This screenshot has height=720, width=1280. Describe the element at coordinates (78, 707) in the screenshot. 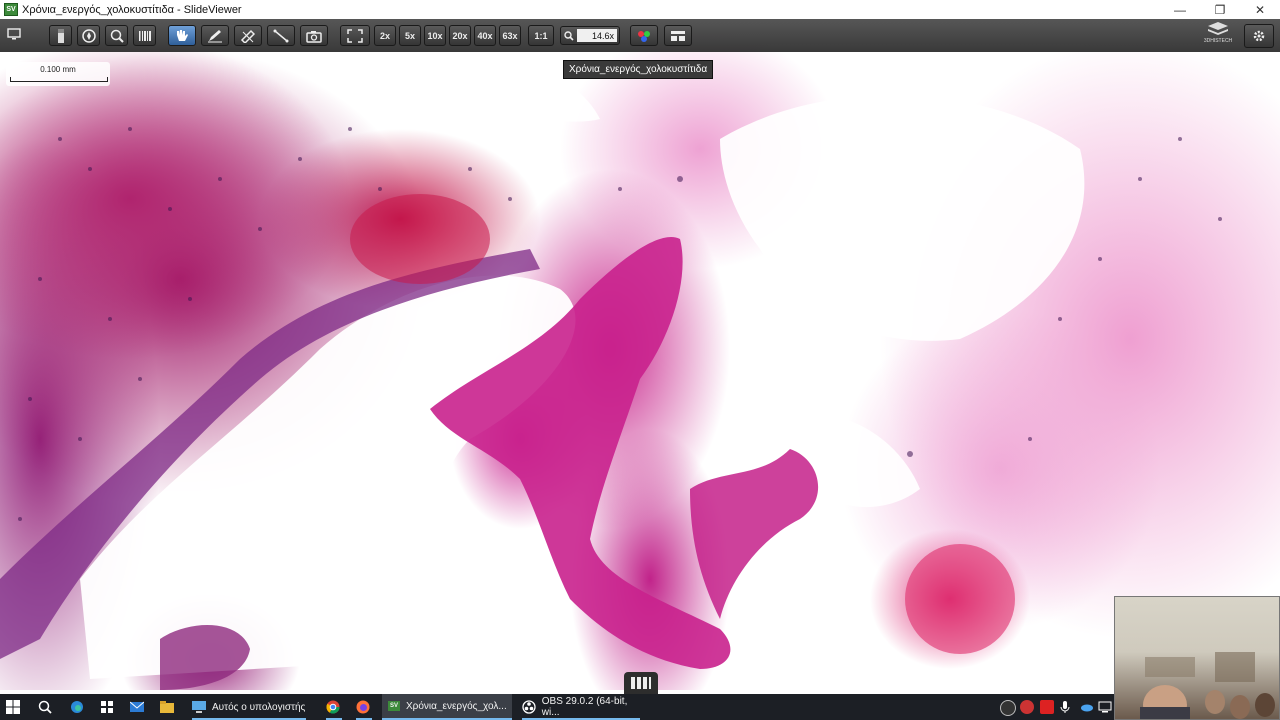

I see `edge-icon` at that location.